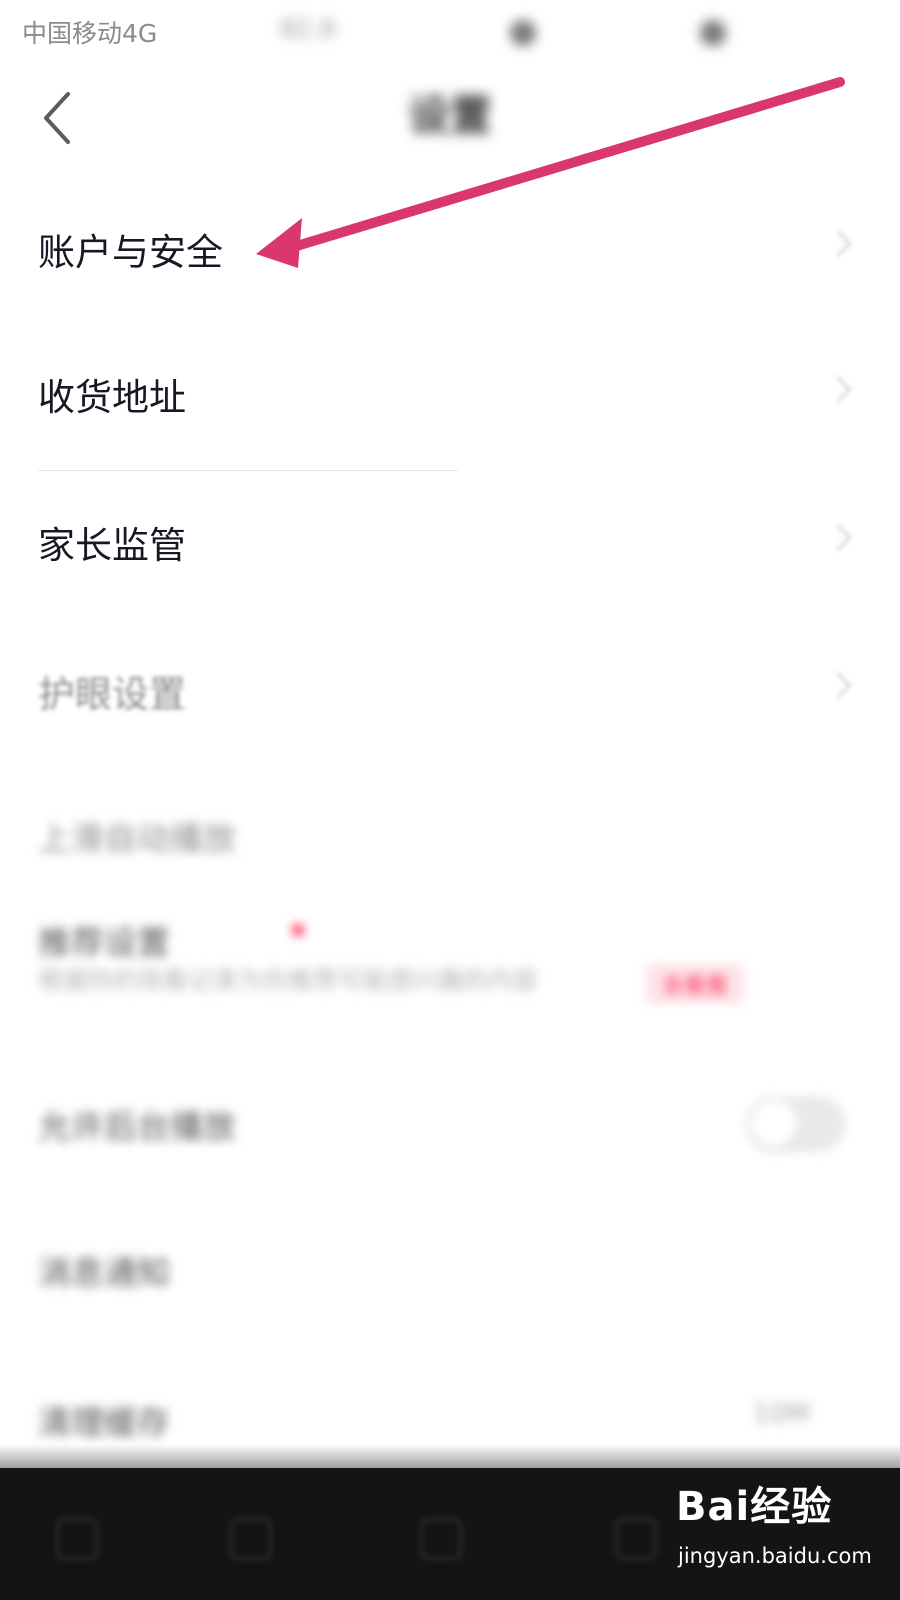 The image size is (900, 1600). What do you see at coordinates (298, 930) in the screenshot?
I see `red-dot-badge` at bounding box center [298, 930].